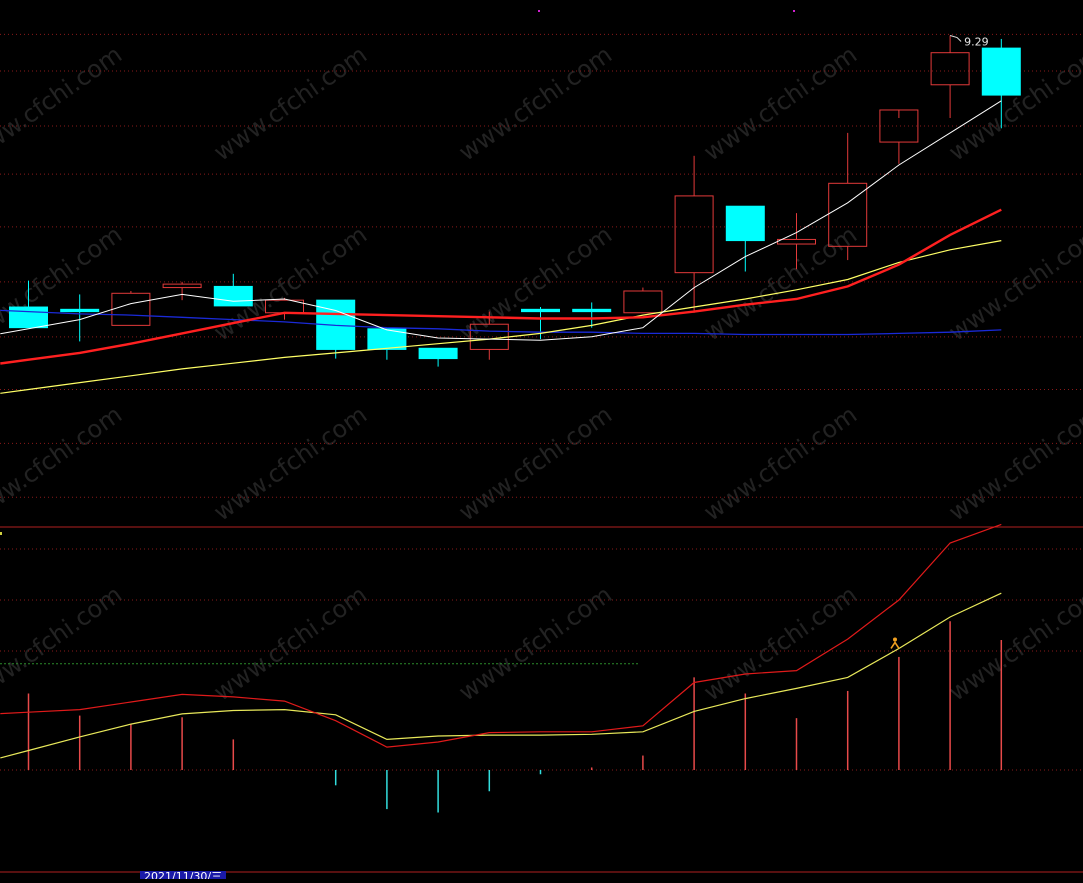 The image size is (1083, 883). Describe the element at coordinates (976, 42) in the screenshot. I see `max-price-label: 9.29` at that location.